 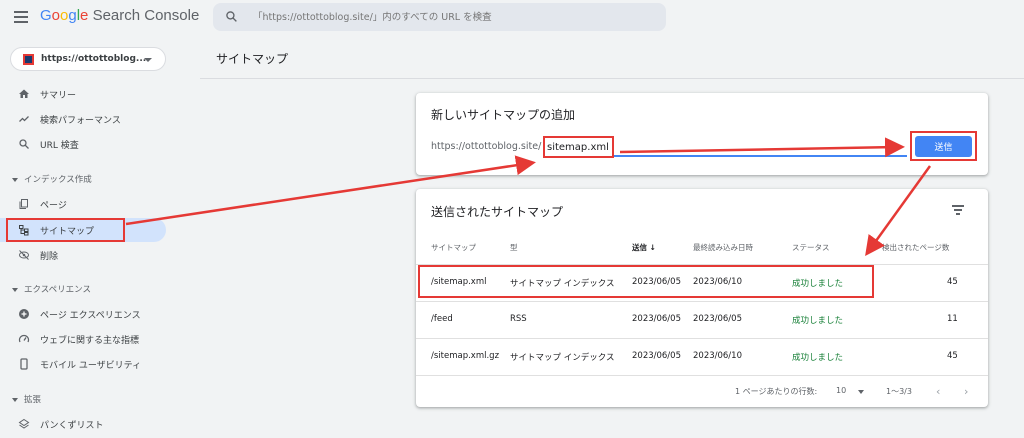 I want to click on cell-type: RSS, so click(x=518, y=319).